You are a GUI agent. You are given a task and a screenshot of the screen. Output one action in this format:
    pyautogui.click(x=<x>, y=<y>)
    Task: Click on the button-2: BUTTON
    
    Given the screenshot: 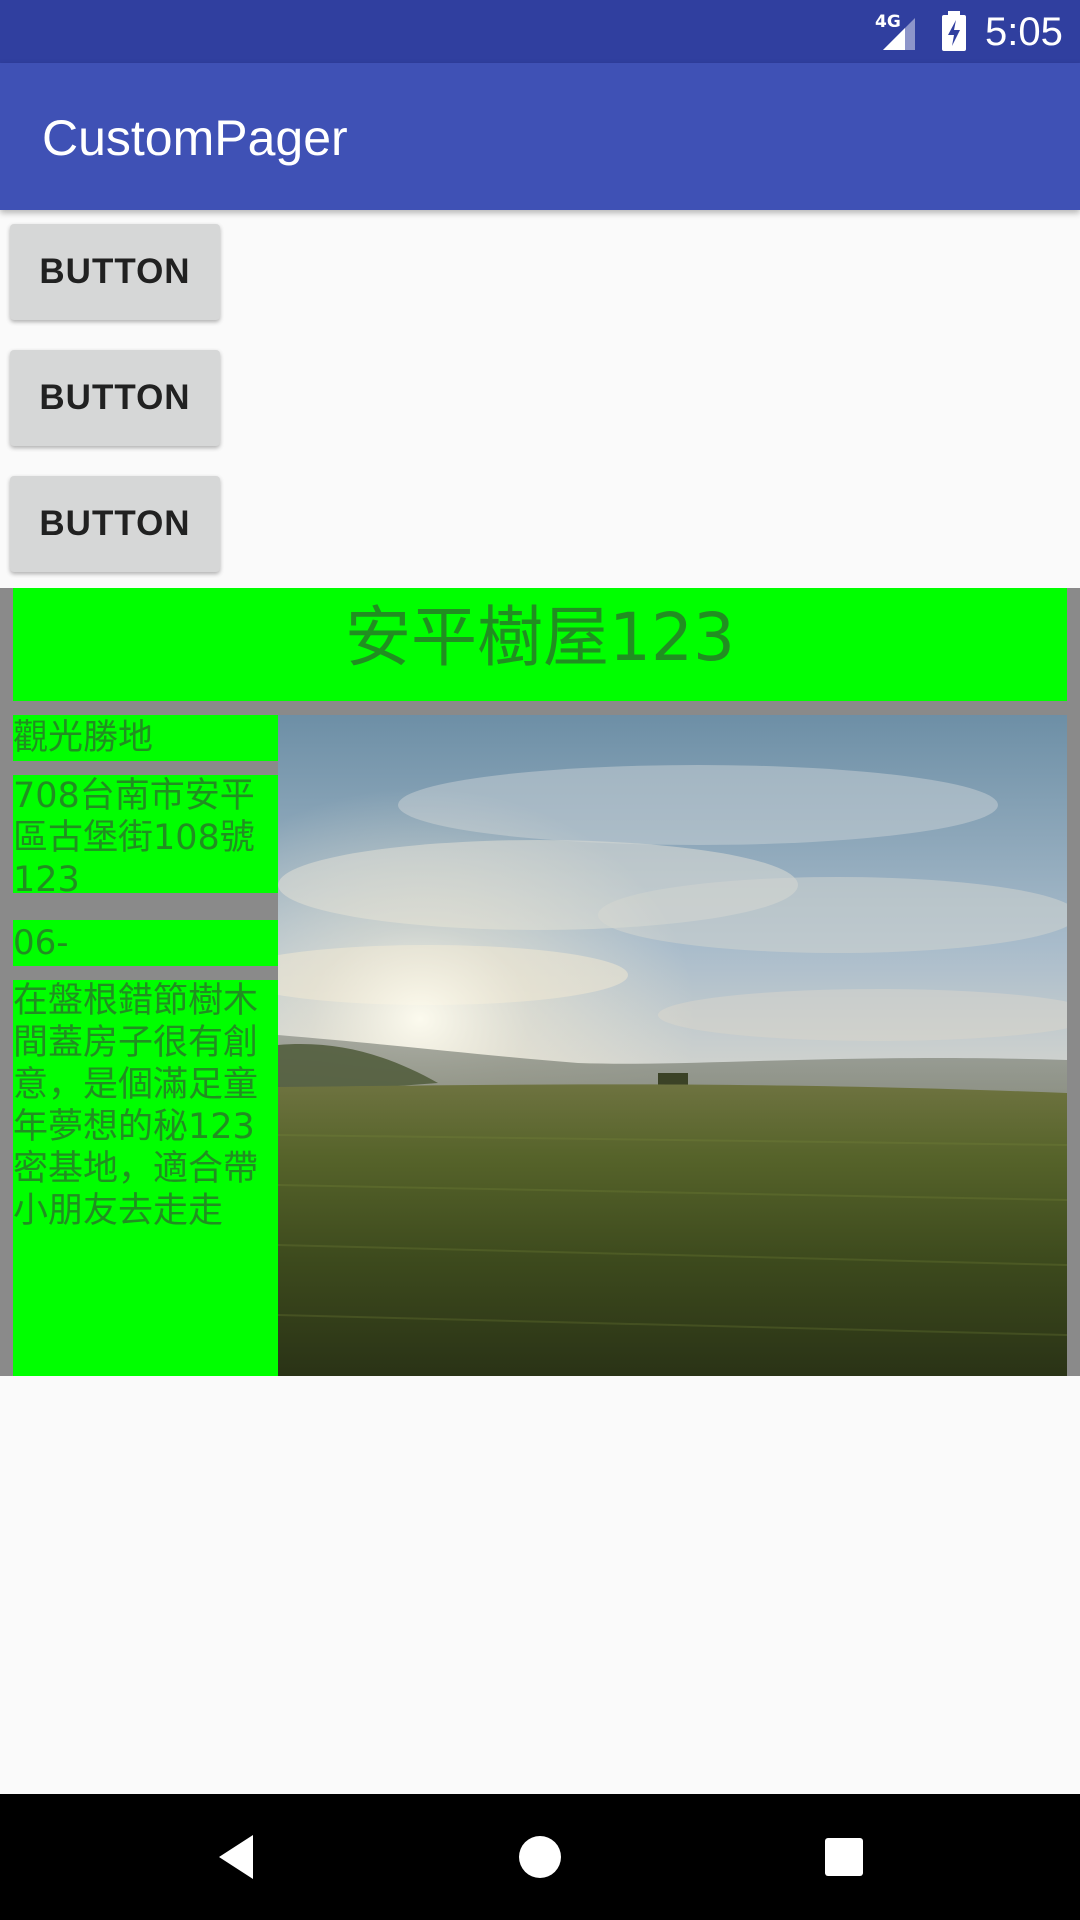 What is the action you would take?
    pyautogui.click(x=115, y=398)
    